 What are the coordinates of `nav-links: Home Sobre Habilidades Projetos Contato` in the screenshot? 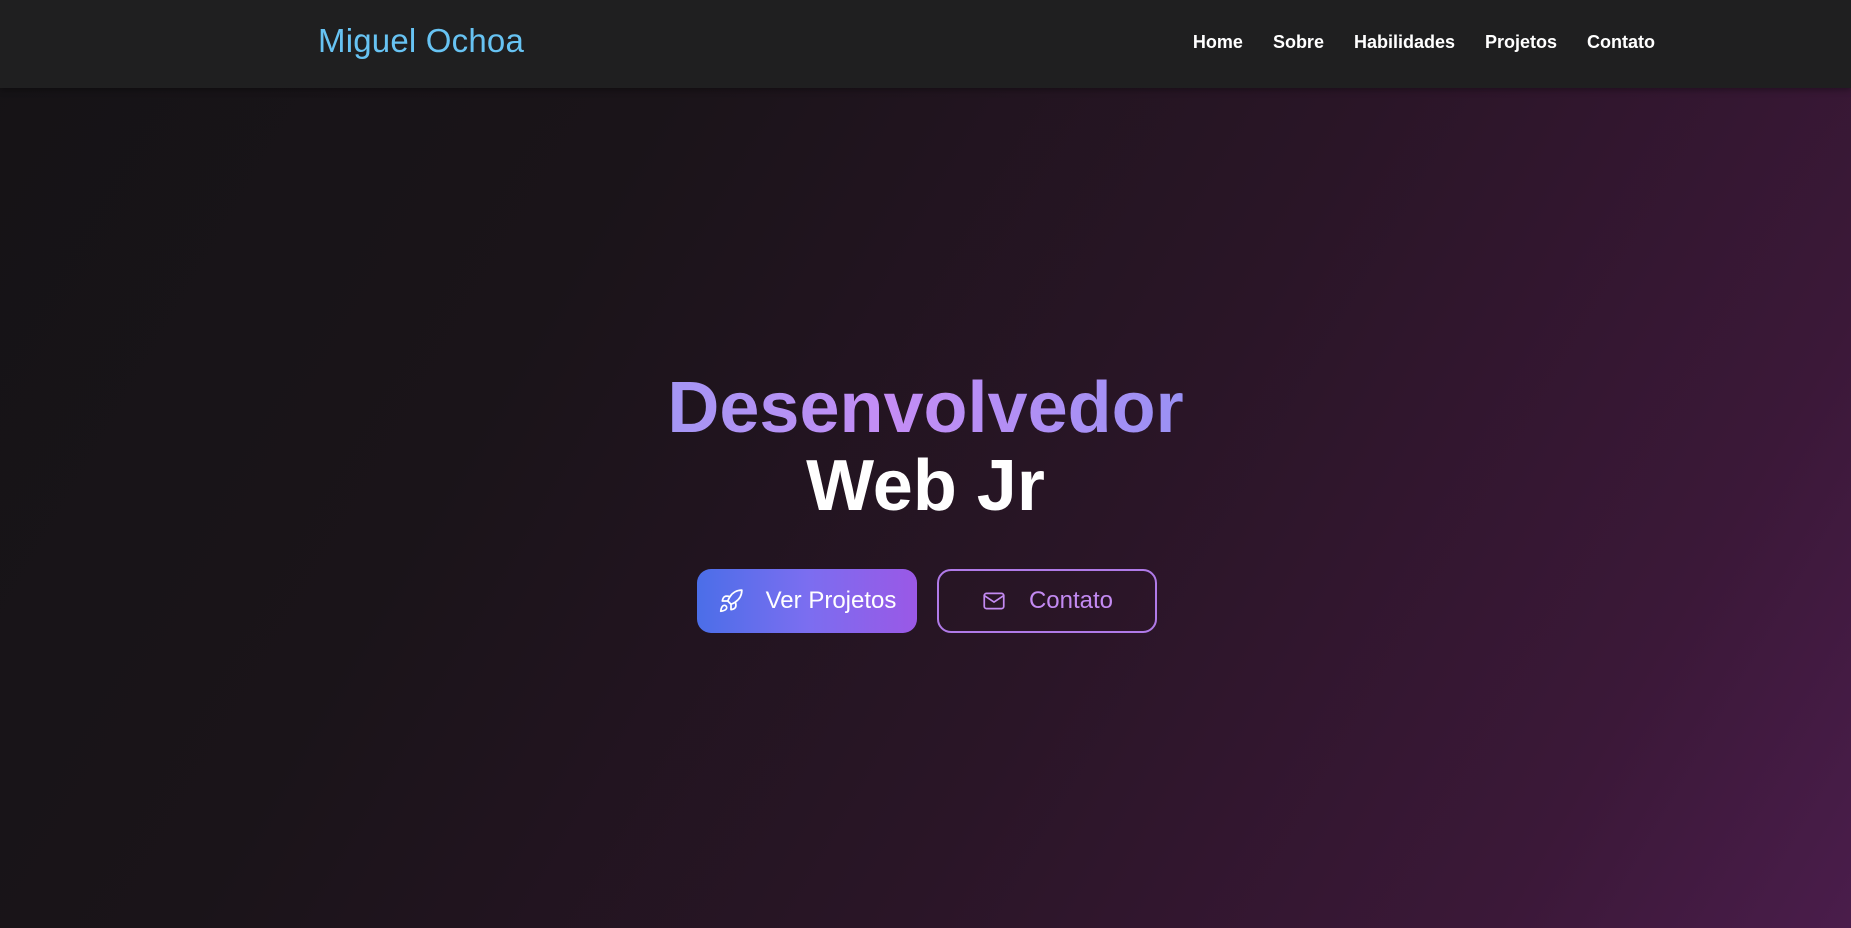 It's located at (1424, 42).